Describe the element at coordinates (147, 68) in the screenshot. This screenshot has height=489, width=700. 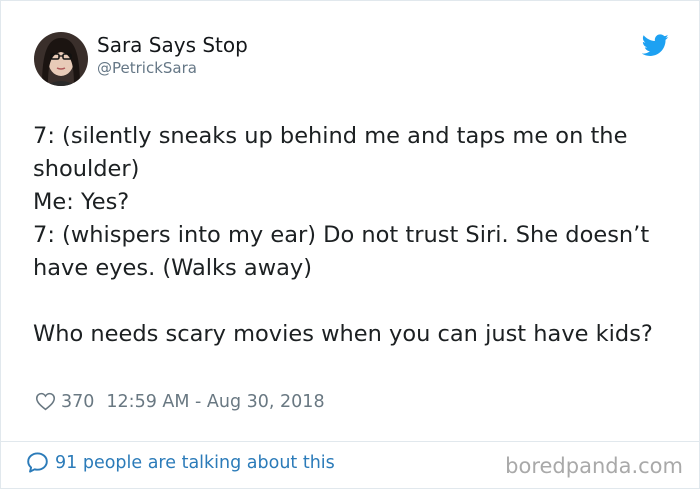
I see `author-handle: @PetrickSara` at that location.